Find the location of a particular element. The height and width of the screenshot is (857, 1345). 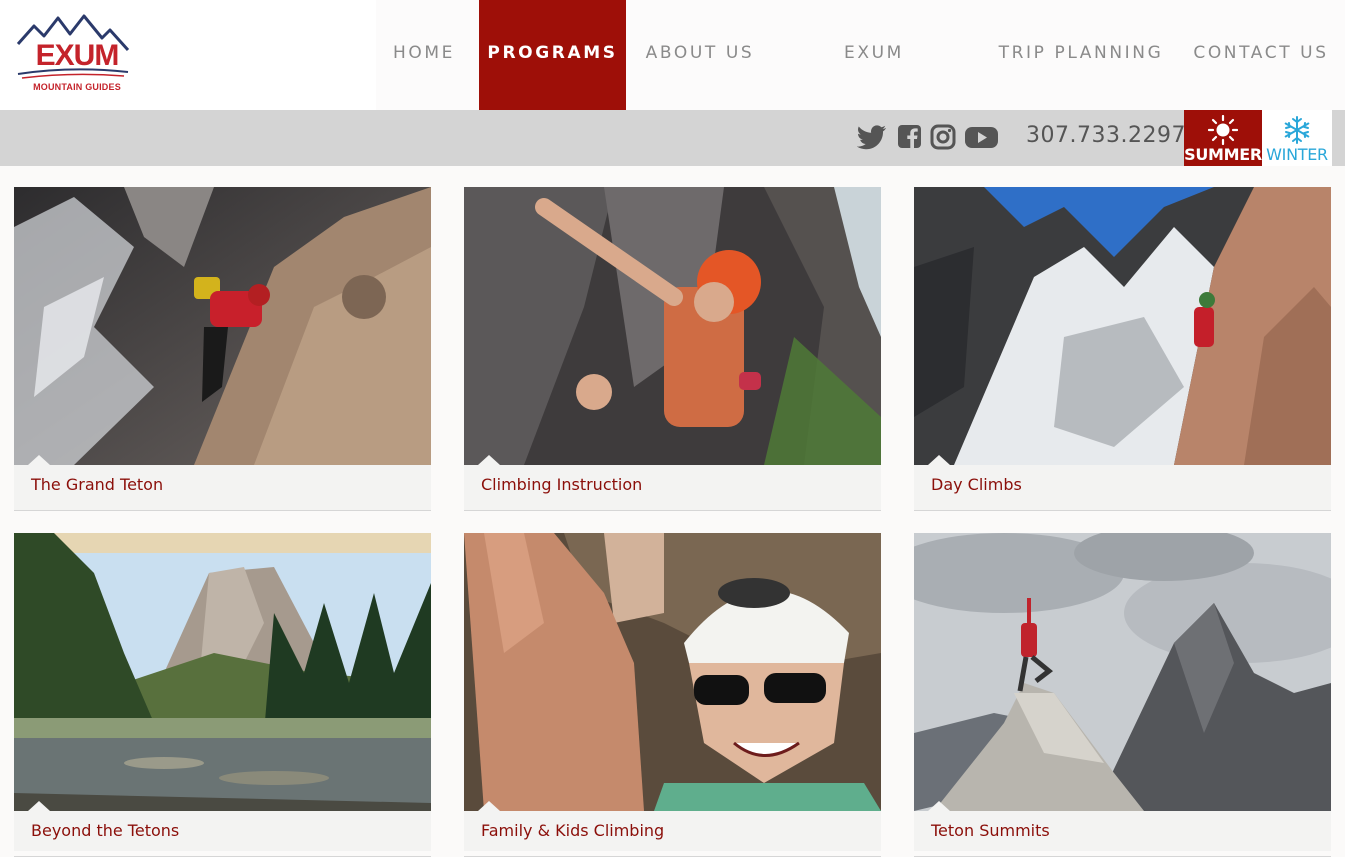

program-title: Family & Kids Climbing is located at coordinates (572, 830).